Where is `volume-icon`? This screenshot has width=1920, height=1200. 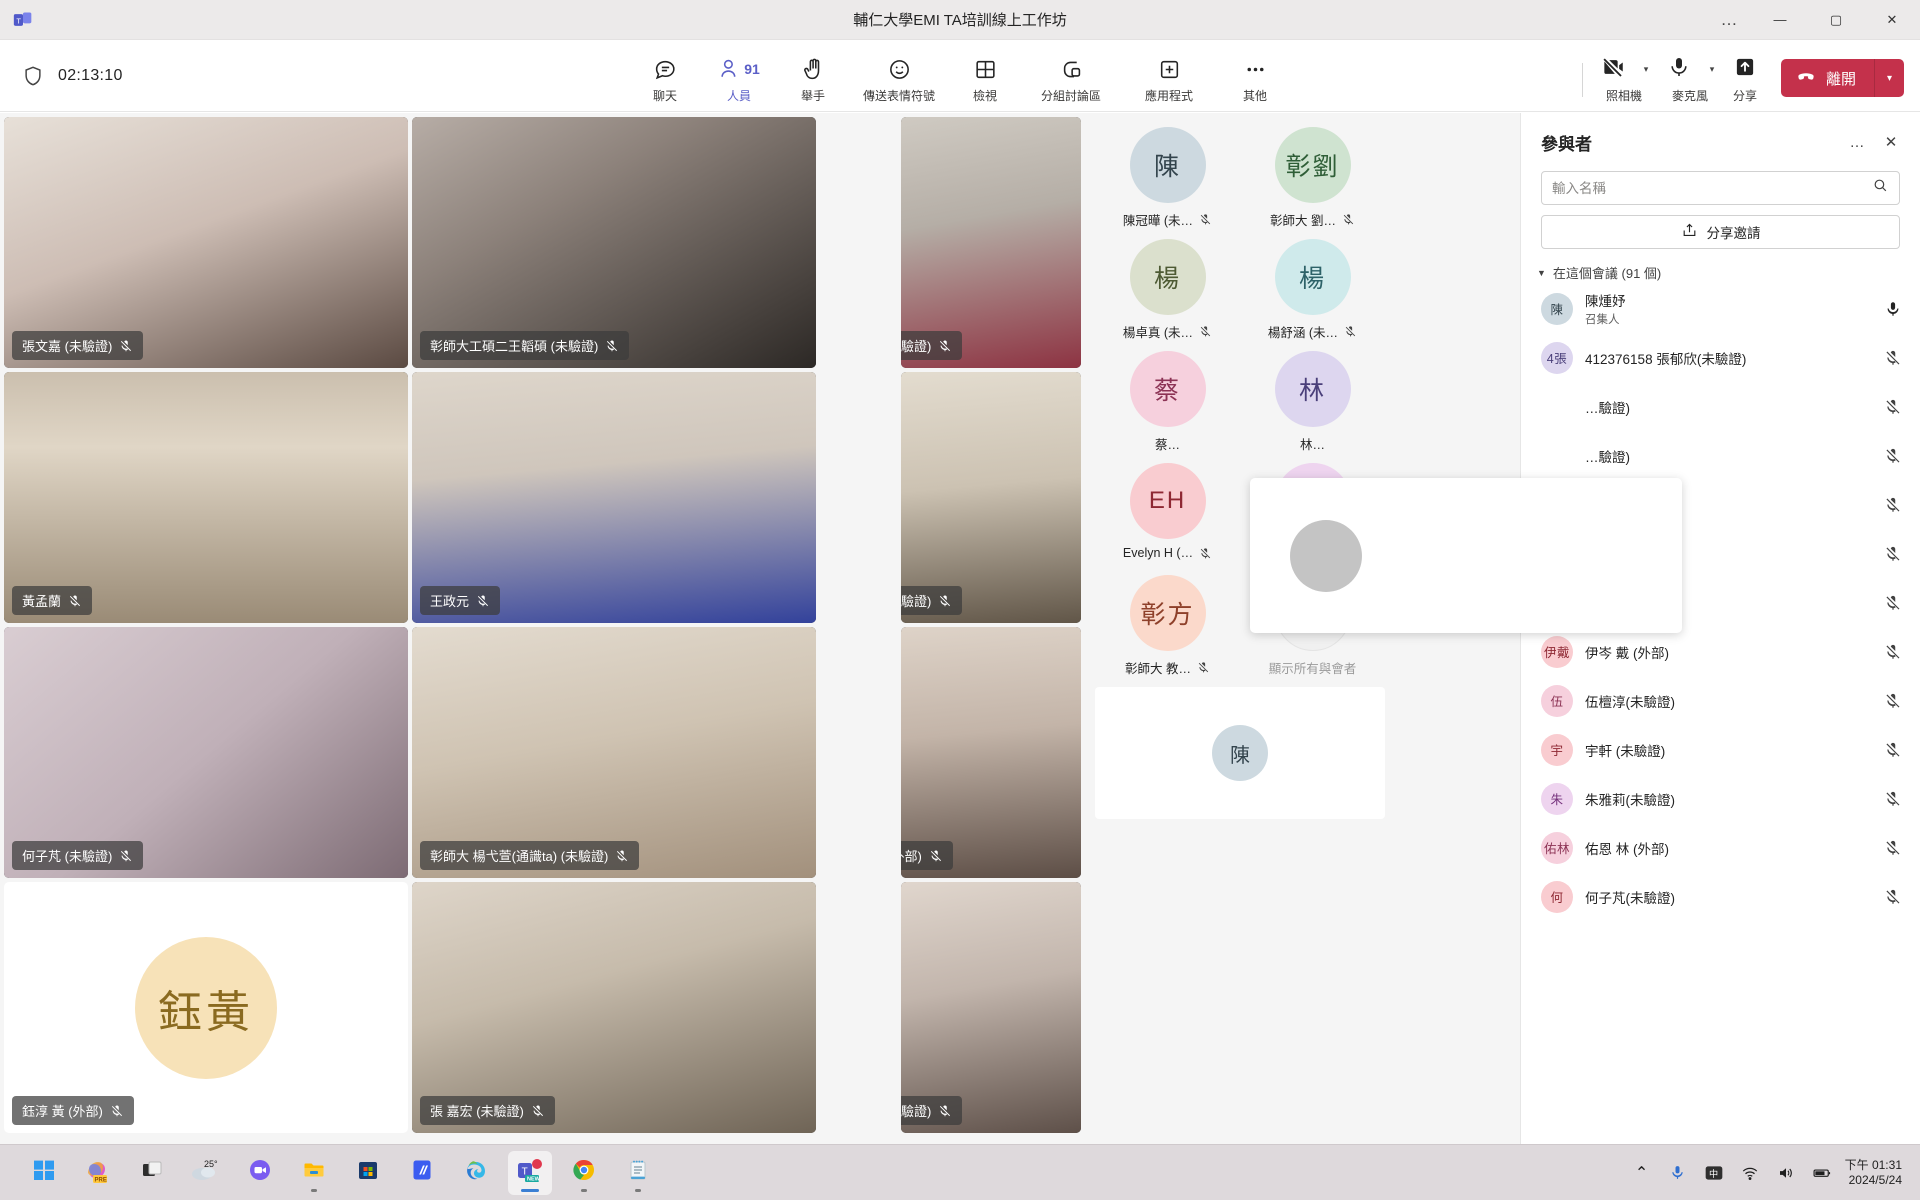
volume-icon is located at coordinates (1786, 1173).